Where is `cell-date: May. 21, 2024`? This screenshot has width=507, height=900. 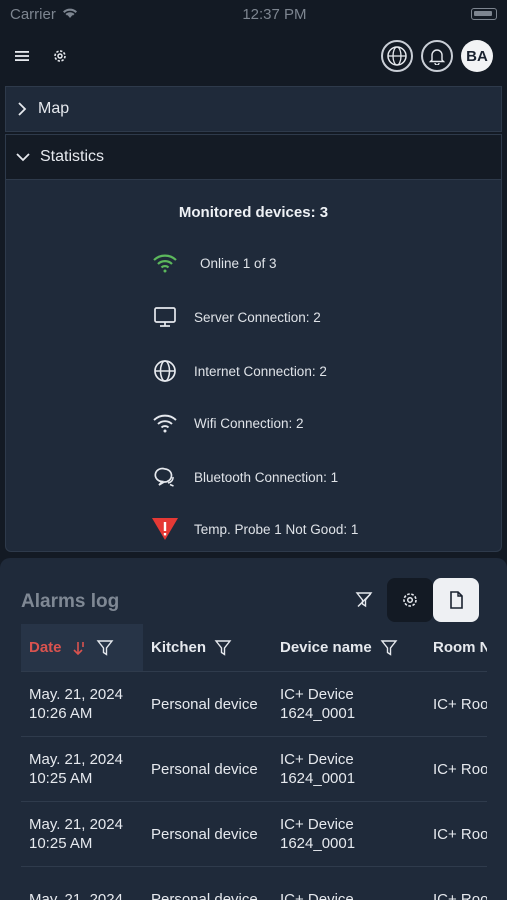
cell-date: May. 21, 2024 is located at coordinates (76, 895).